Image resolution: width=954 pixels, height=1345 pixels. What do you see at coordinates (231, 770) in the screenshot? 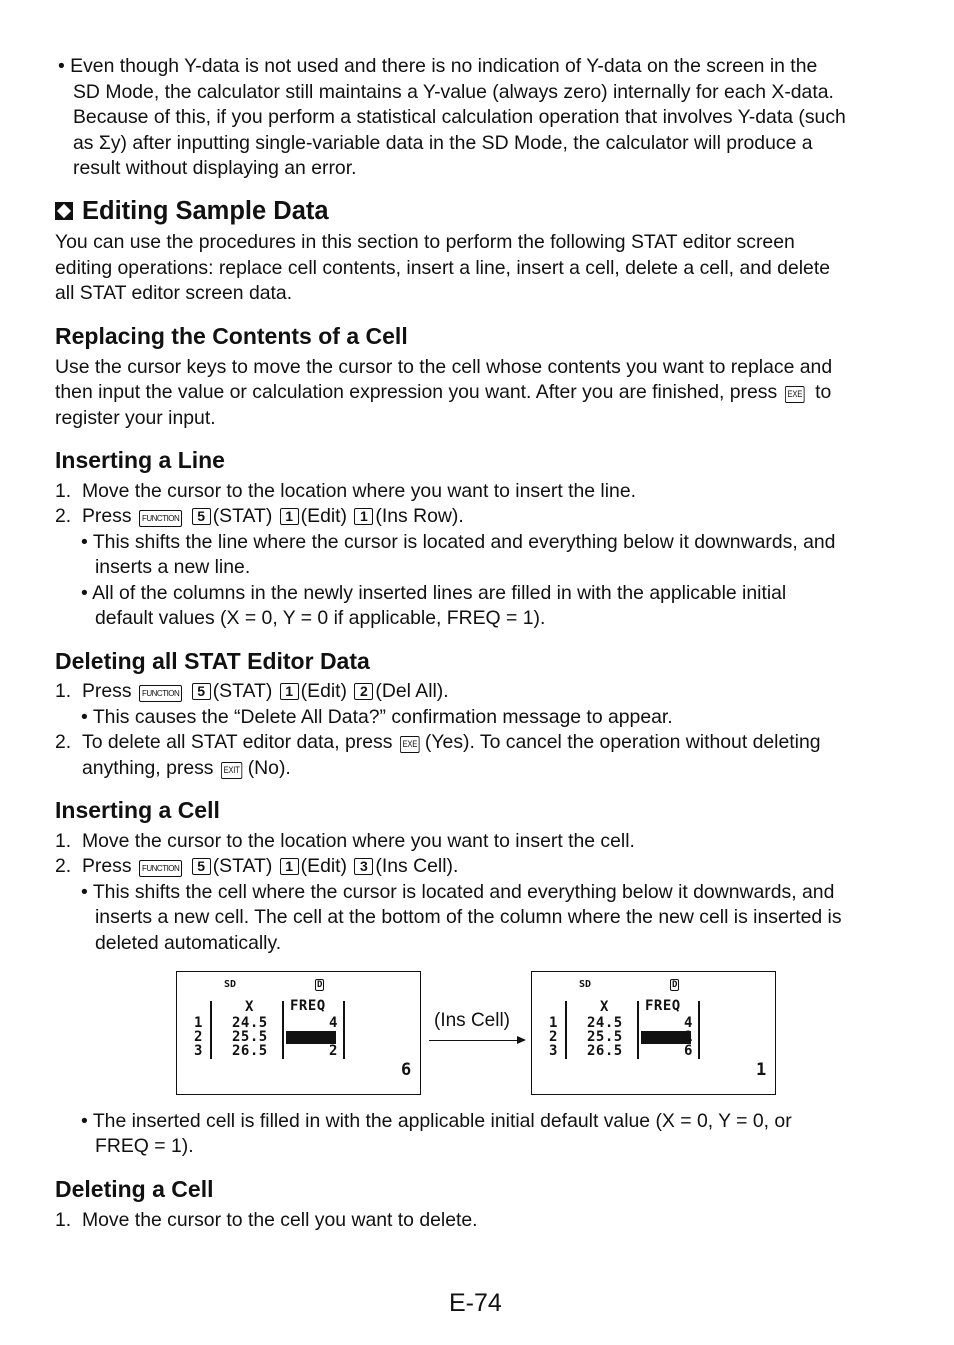
I see `exit-key-icon: EXIT` at bounding box center [231, 770].